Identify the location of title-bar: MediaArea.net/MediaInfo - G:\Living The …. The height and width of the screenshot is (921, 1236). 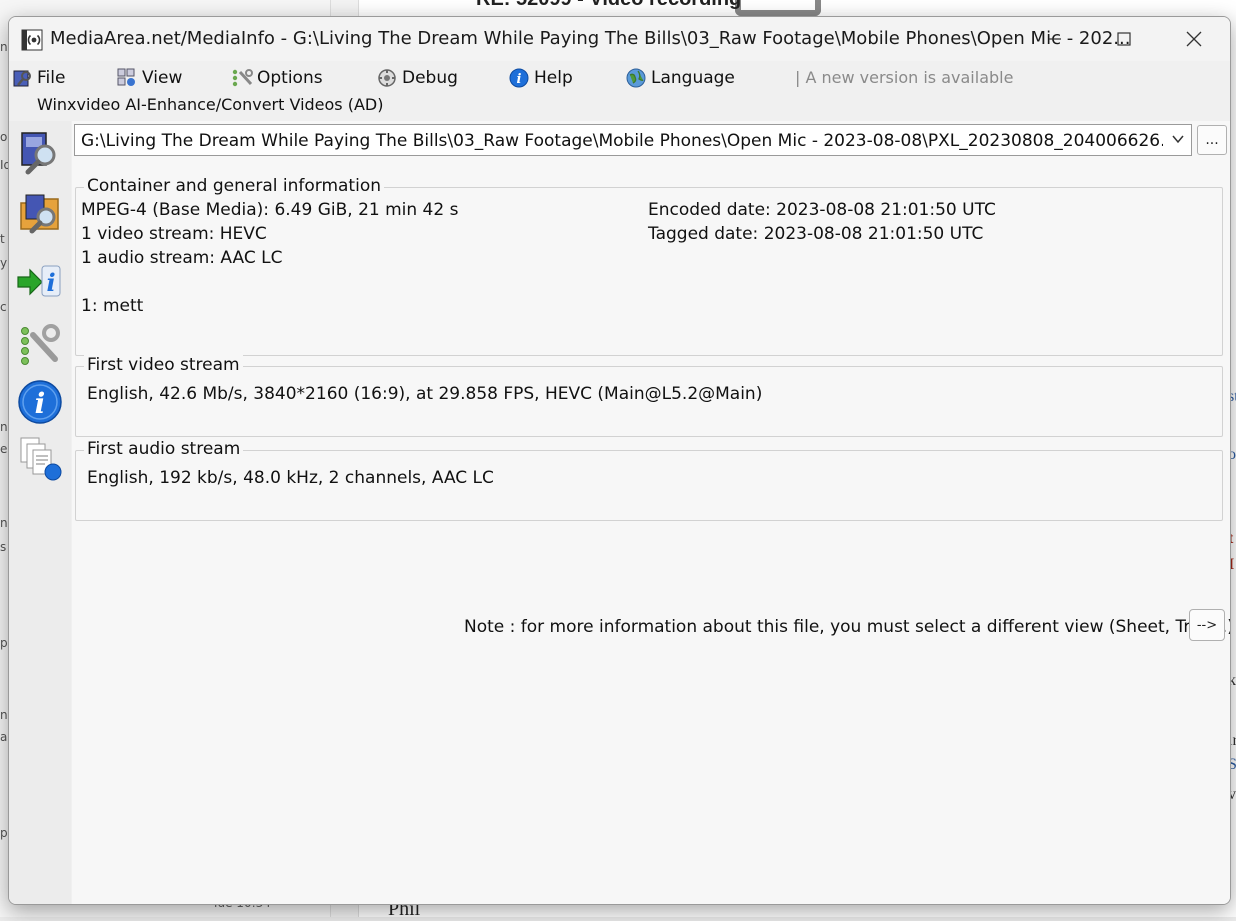
(619, 39).